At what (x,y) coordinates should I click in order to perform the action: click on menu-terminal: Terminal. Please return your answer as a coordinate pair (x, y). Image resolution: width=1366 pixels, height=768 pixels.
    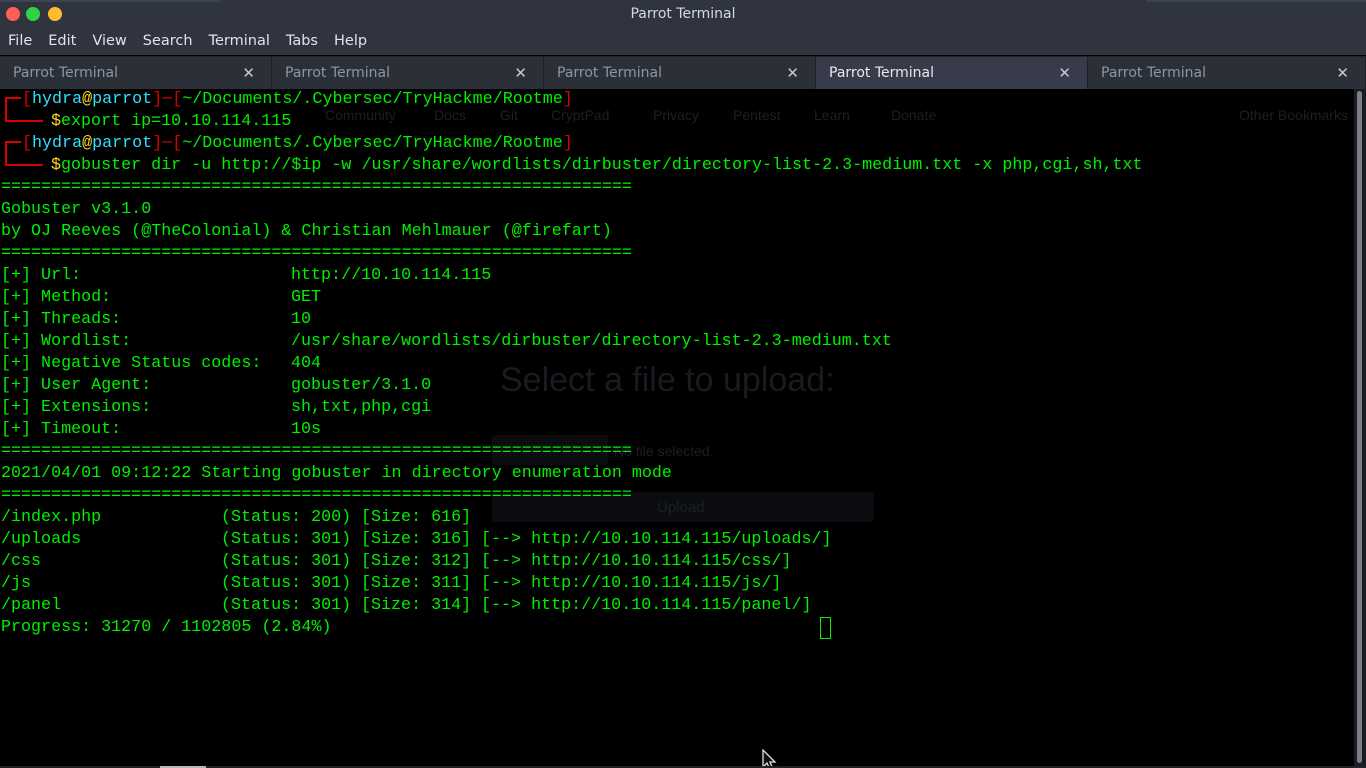
    Looking at the image, I should click on (239, 41).